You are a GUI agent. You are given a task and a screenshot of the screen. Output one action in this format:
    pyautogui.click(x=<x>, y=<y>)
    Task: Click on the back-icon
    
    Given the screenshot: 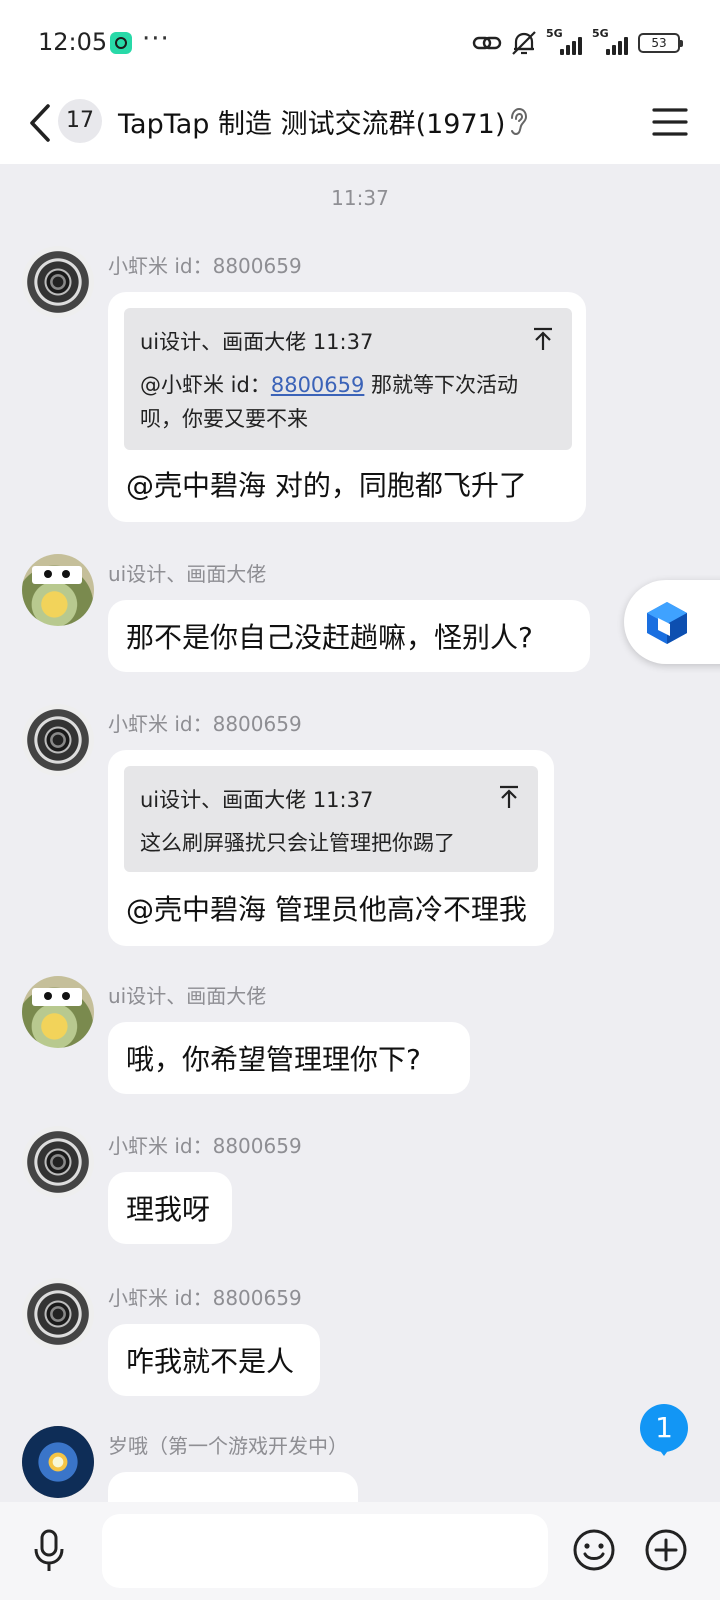 What is the action you would take?
    pyautogui.click(x=39, y=123)
    